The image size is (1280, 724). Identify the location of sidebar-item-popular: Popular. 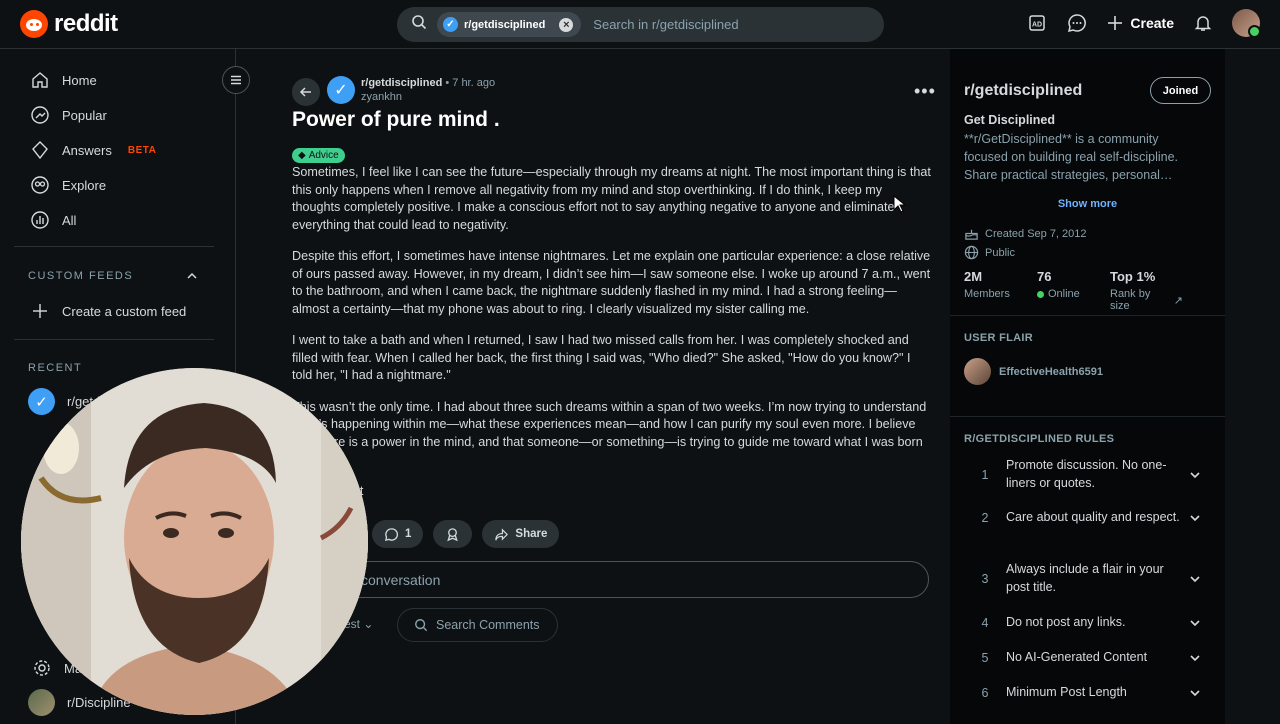
(68, 115).